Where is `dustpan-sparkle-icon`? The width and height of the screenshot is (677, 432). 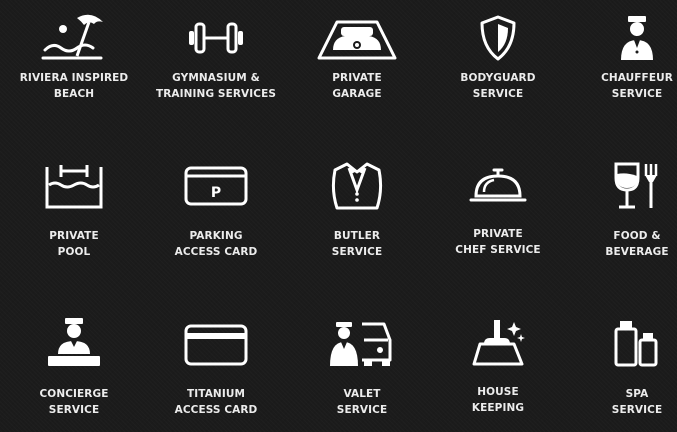 dustpan-sparkle-icon is located at coordinates (498, 342).